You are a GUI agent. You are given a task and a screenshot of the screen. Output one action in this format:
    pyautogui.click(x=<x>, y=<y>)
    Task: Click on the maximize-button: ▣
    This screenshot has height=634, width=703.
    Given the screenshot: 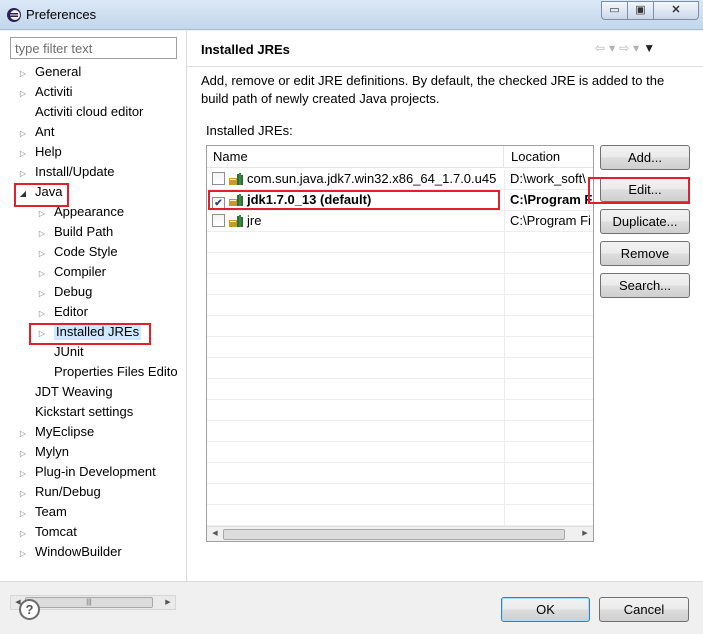 What is the action you would take?
    pyautogui.click(x=640, y=10)
    